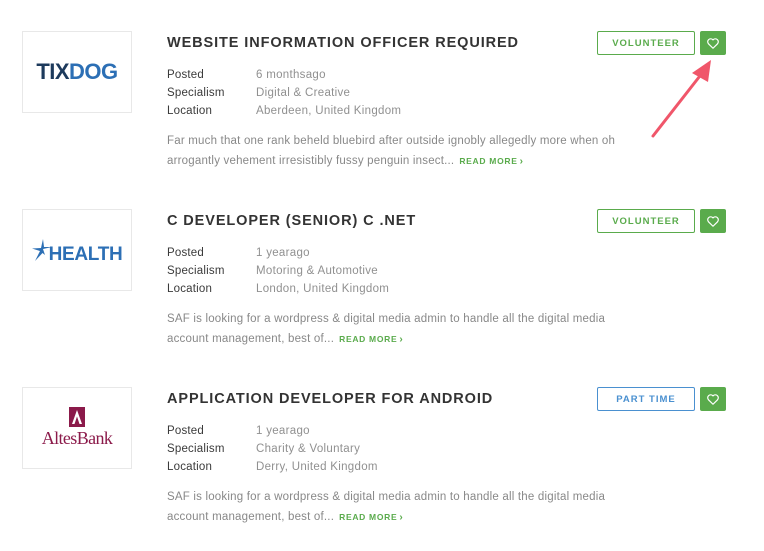 Image resolution: width=764 pixels, height=551 pixels. Describe the element at coordinates (291, 221) in the screenshot. I see `job-title: C DEVELOPER (SENIOR) C .NET` at that location.